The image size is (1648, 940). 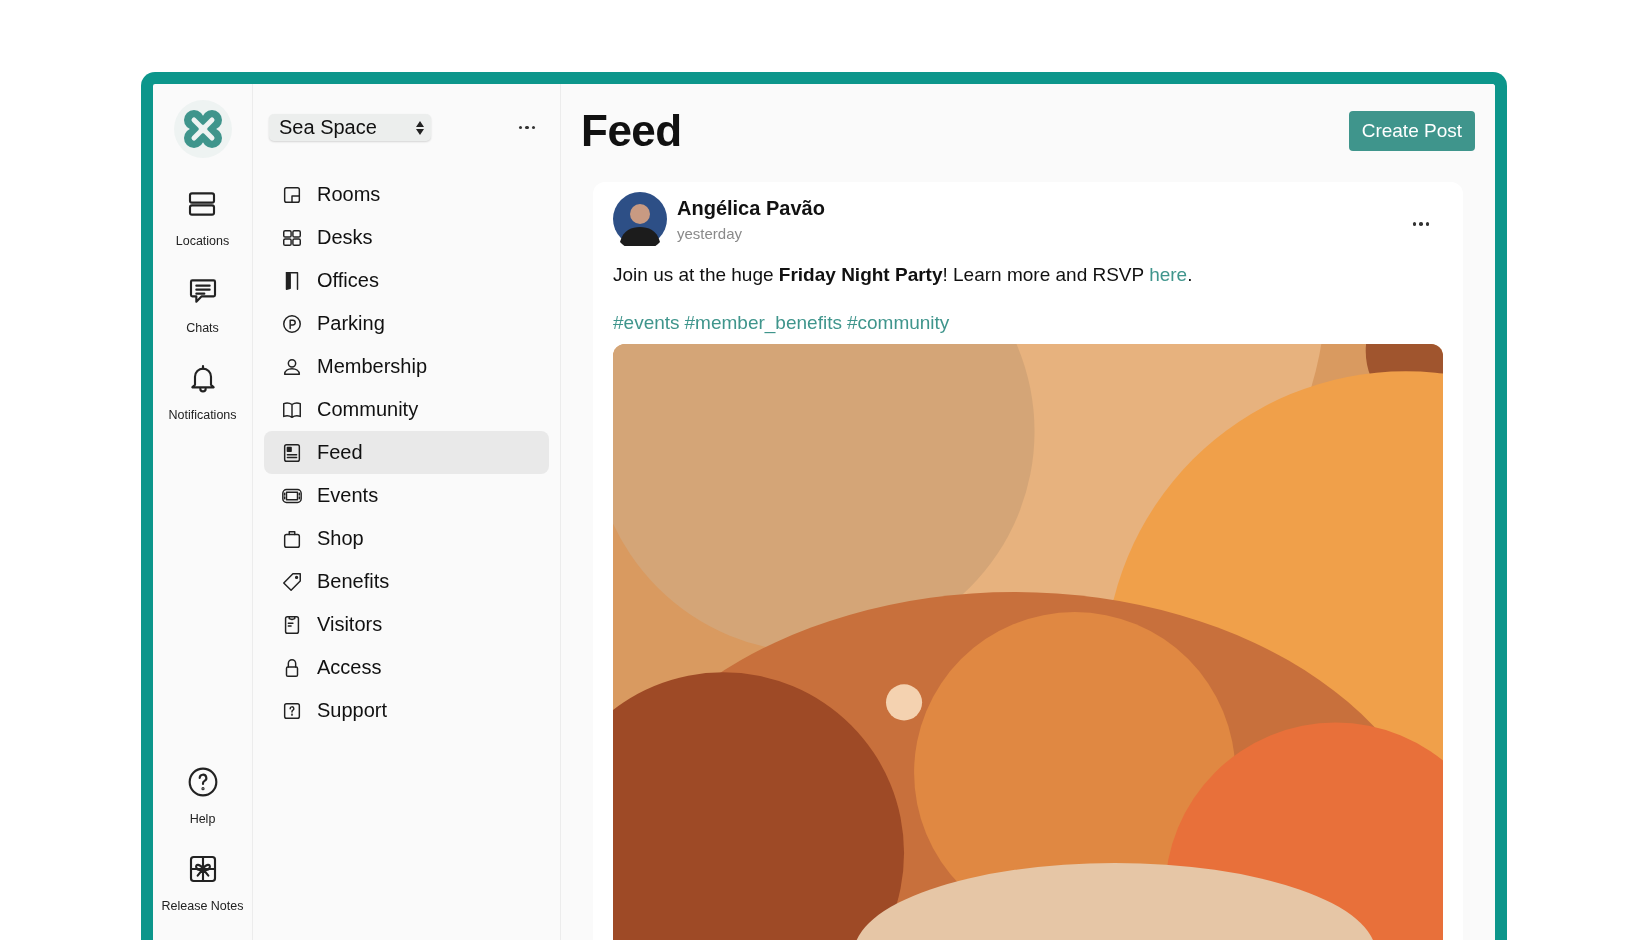 I want to click on rail-label: Chats, so click(x=202, y=328).